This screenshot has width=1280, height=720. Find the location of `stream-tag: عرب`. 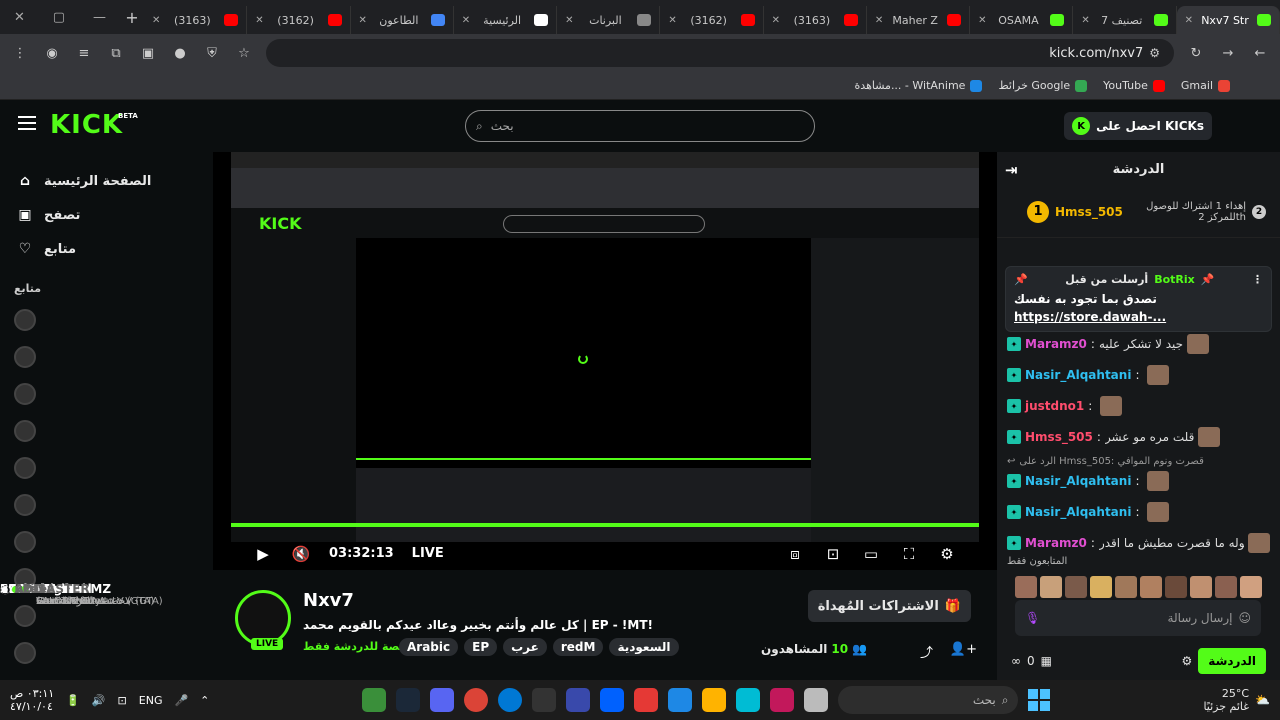

stream-tag: عرب is located at coordinates (525, 647).